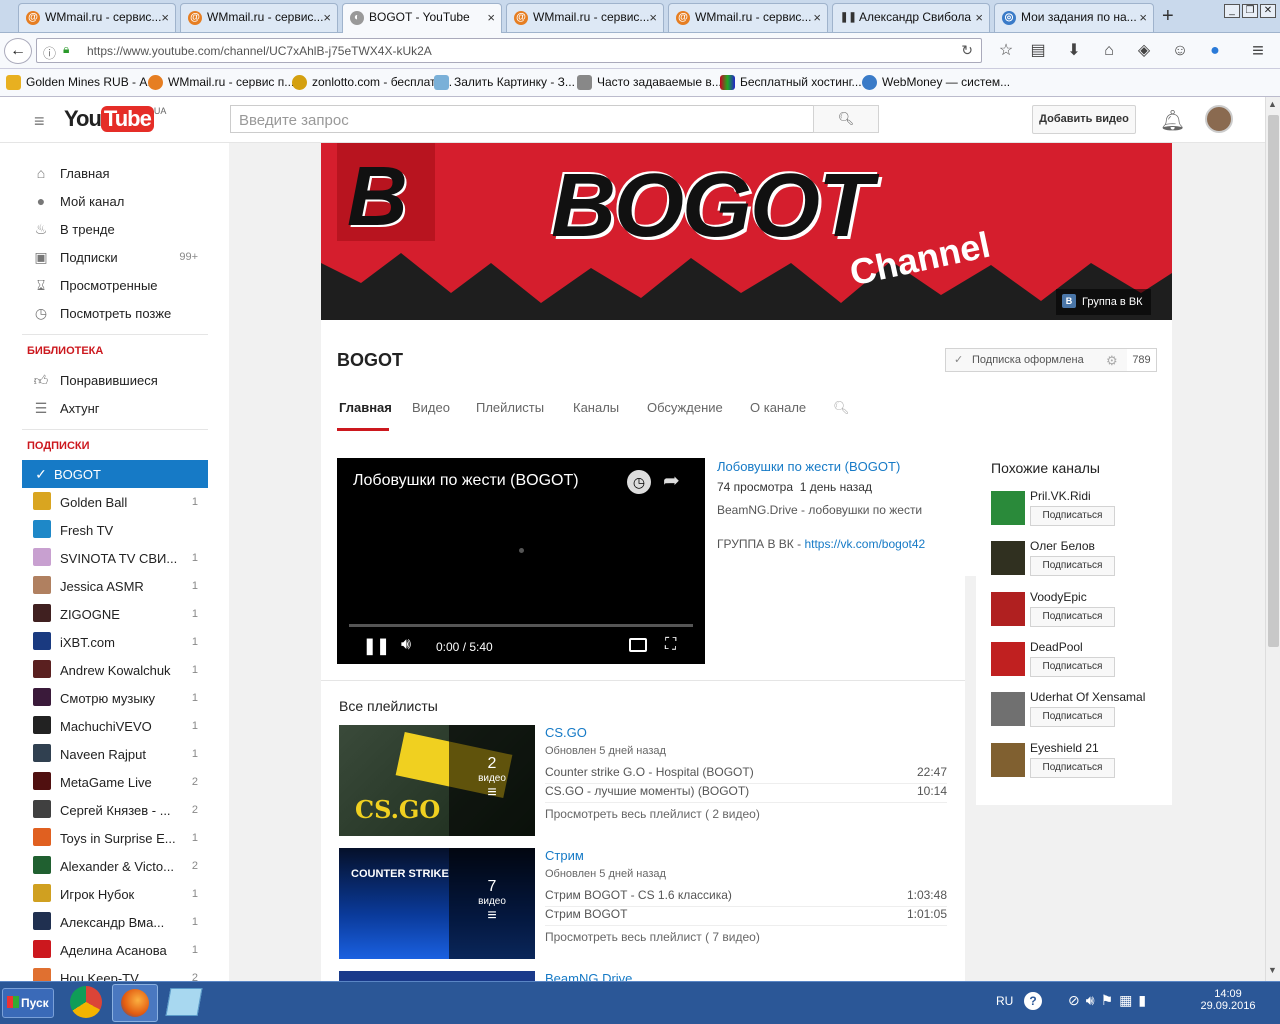 The height and width of the screenshot is (1024, 1280). I want to click on avatar, so click(1219, 119).